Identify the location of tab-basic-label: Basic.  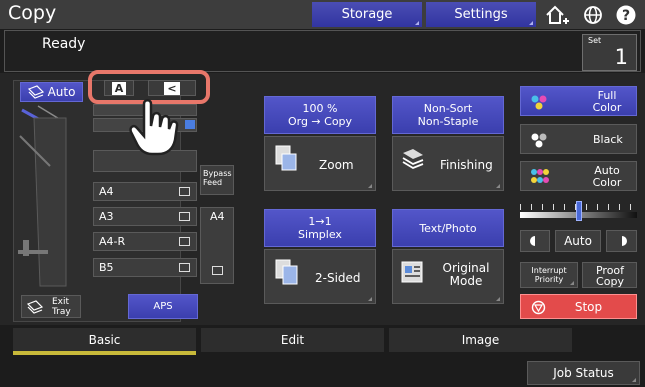
(104, 340).